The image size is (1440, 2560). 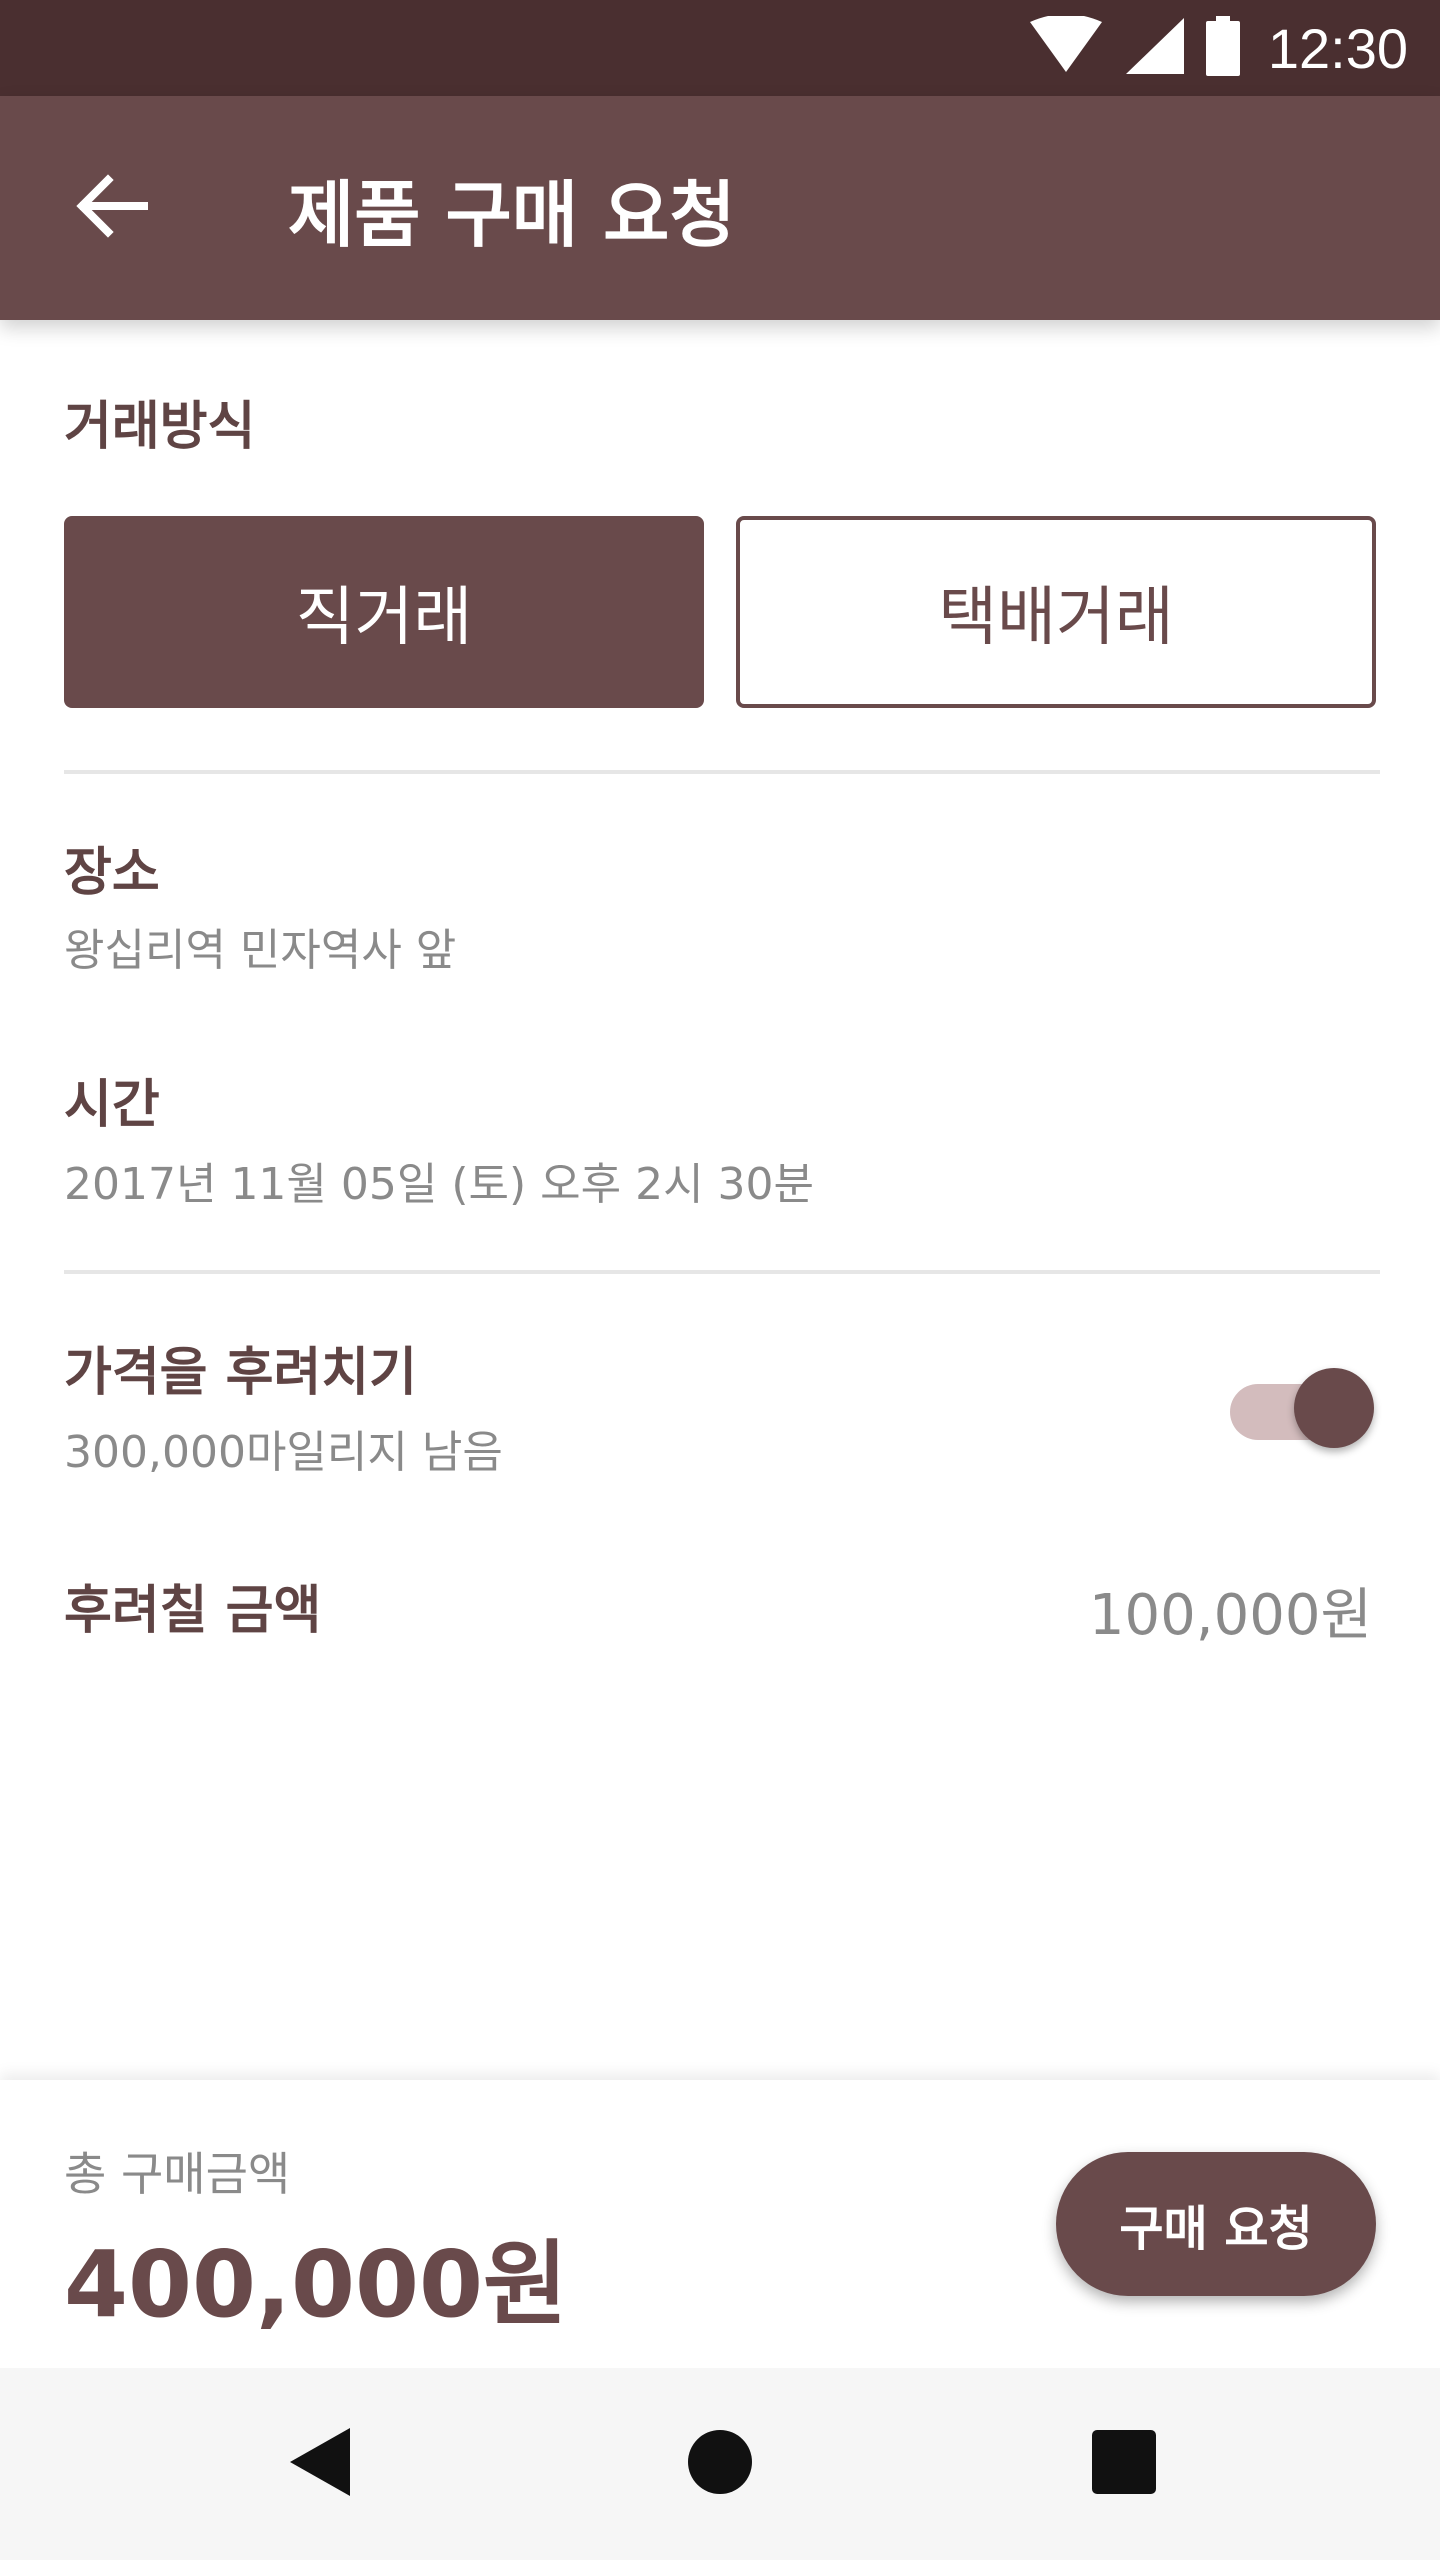 I want to click on toggle-thumb, so click(x=1334, y=1408).